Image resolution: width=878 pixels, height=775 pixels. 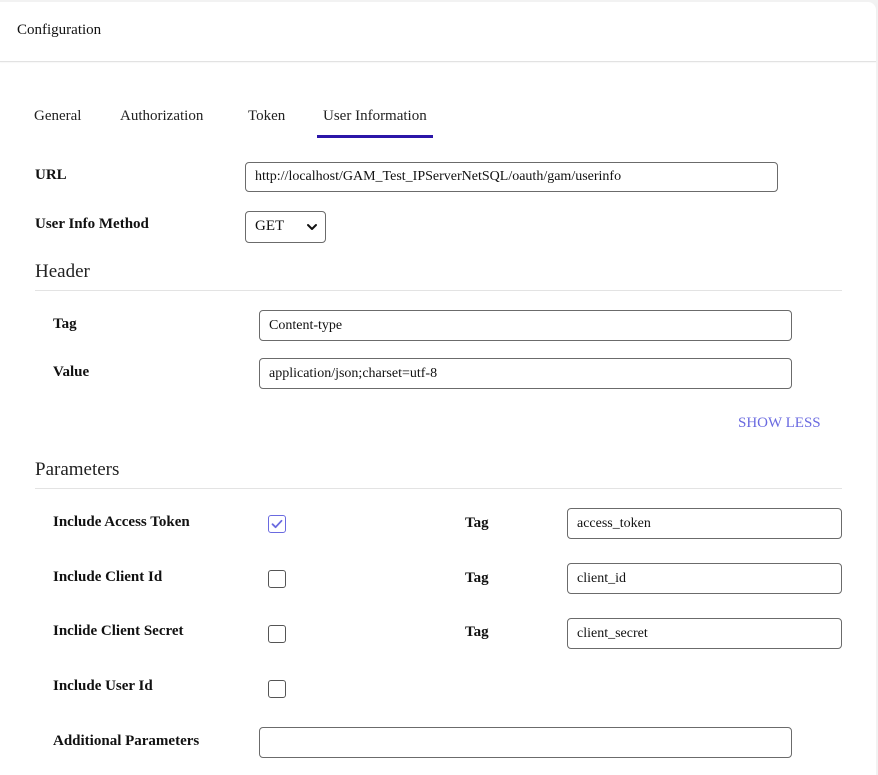 What do you see at coordinates (704, 633) in the screenshot?
I see `client-secret-tag-input` at bounding box center [704, 633].